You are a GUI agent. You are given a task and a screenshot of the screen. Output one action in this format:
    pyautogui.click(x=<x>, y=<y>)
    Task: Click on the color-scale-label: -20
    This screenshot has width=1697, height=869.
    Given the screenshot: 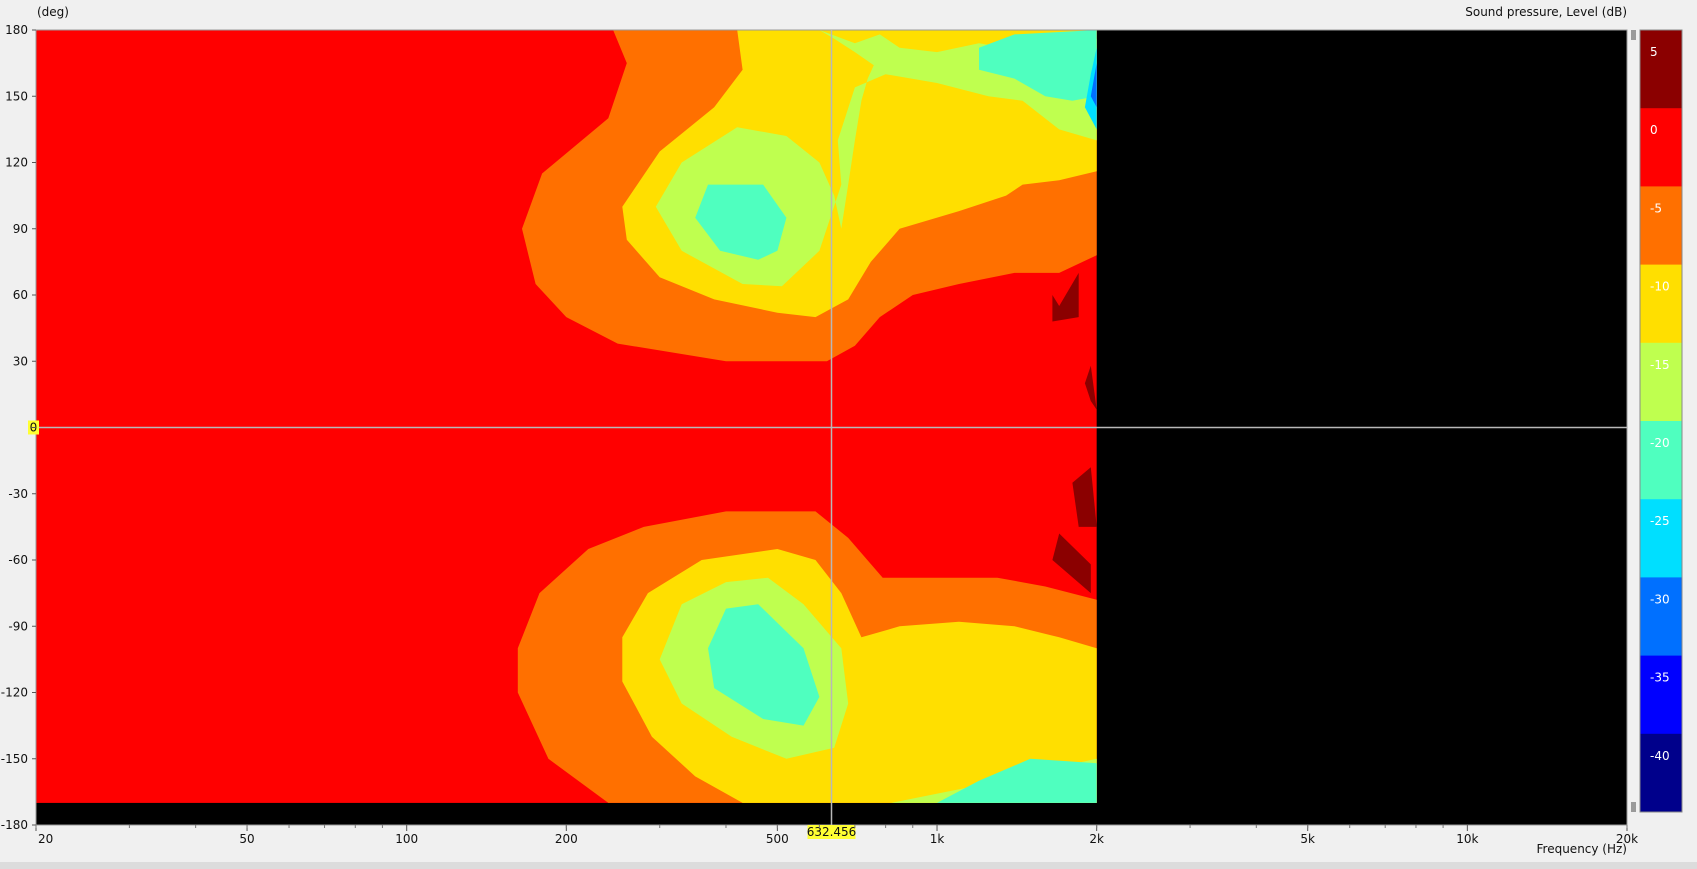 What is the action you would take?
    pyautogui.click(x=1660, y=443)
    